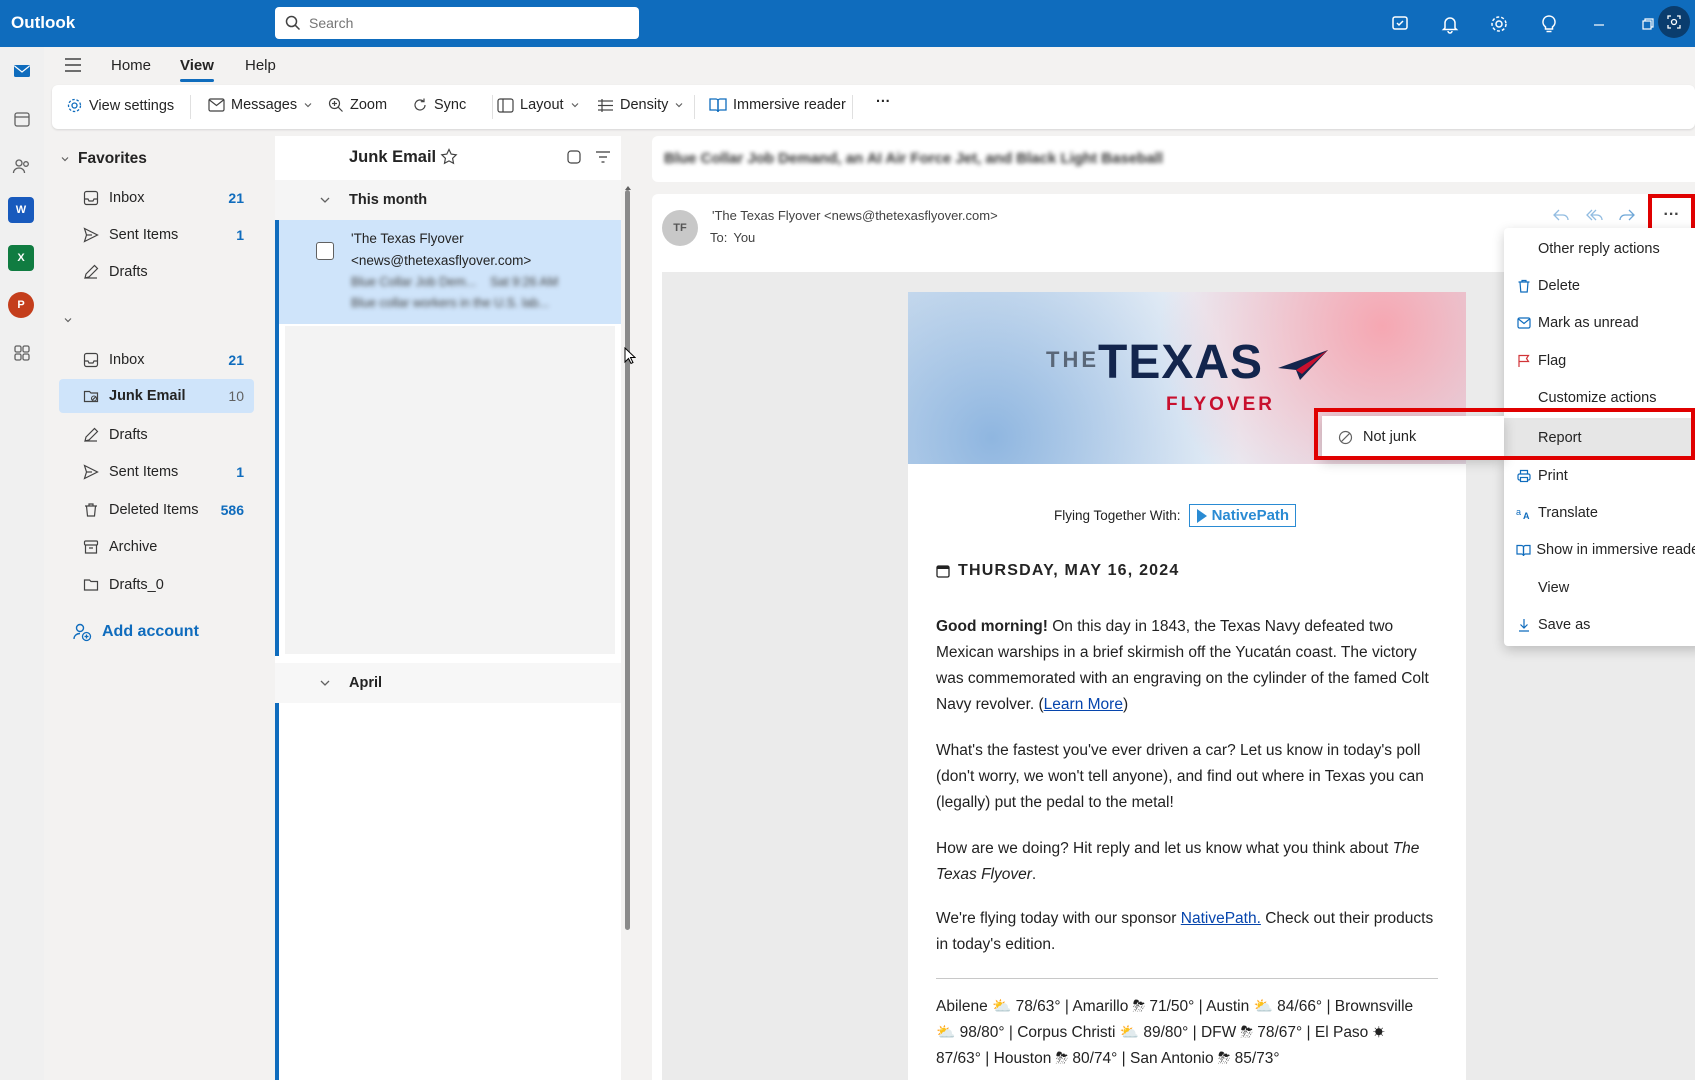 This screenshot has width=1695, height=1080. What do you see at coordinates (357, 105) in the screenshot?
I see `zoom-button: Zoom` at bounding box center [357, 105].